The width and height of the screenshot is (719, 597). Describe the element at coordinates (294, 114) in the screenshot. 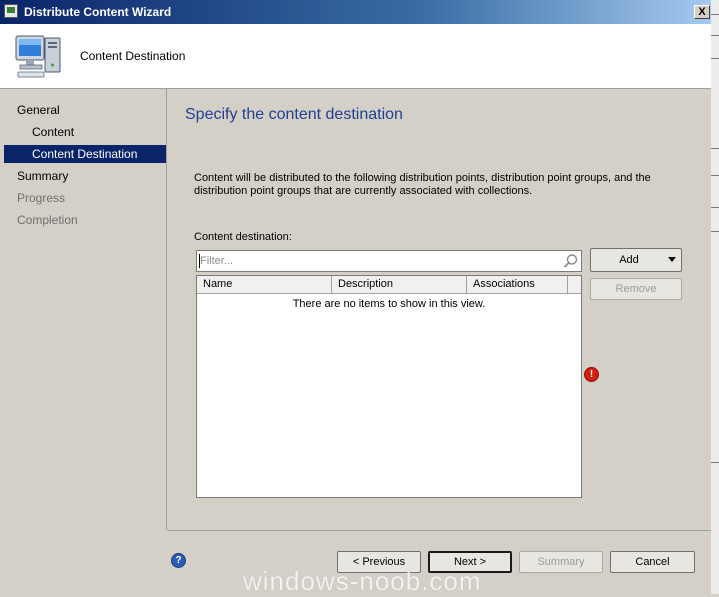

I see `page-heading: Specify the content destination` at that location.